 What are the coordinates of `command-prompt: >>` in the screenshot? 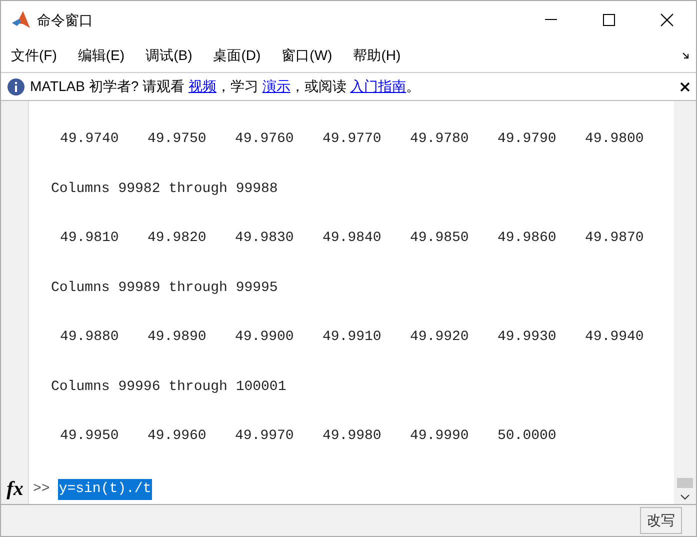 It's located at (41, 489).